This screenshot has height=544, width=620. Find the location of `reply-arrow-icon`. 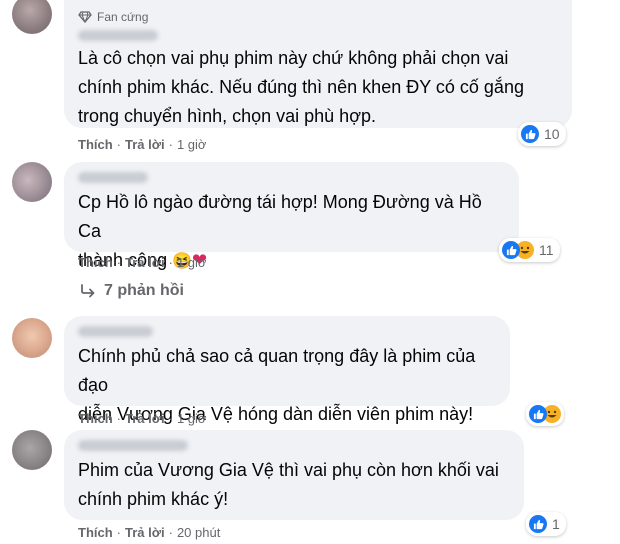

reply-arrow-icon is located at coordinates (88, 291).